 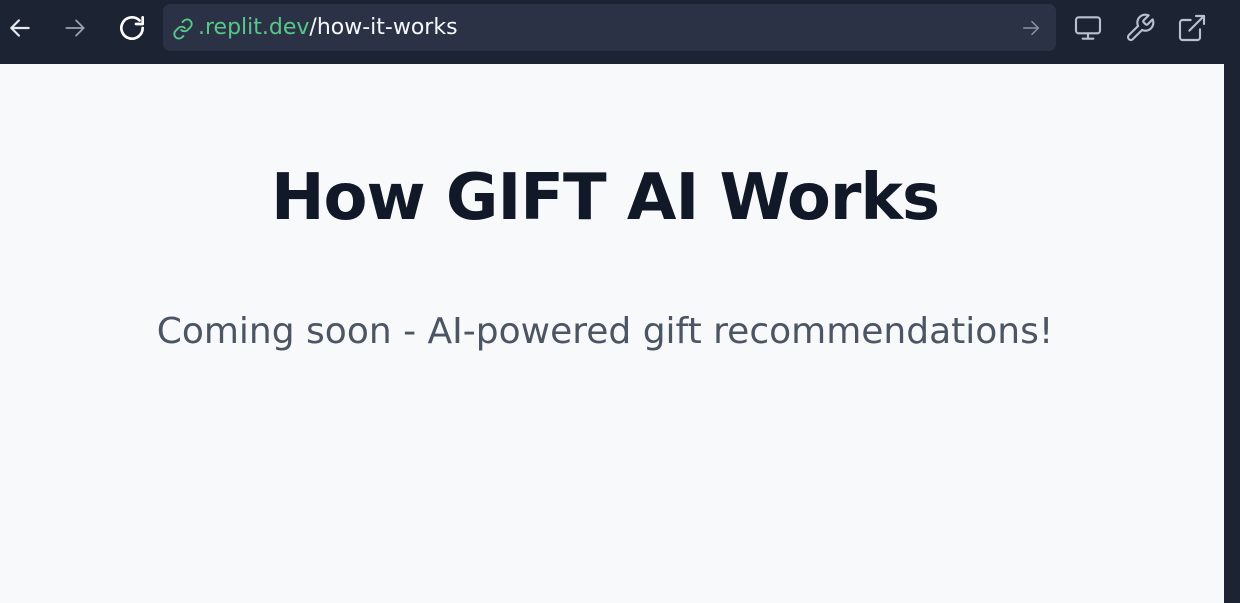 I want to click on window-edge, so click(x=1232, y=332).